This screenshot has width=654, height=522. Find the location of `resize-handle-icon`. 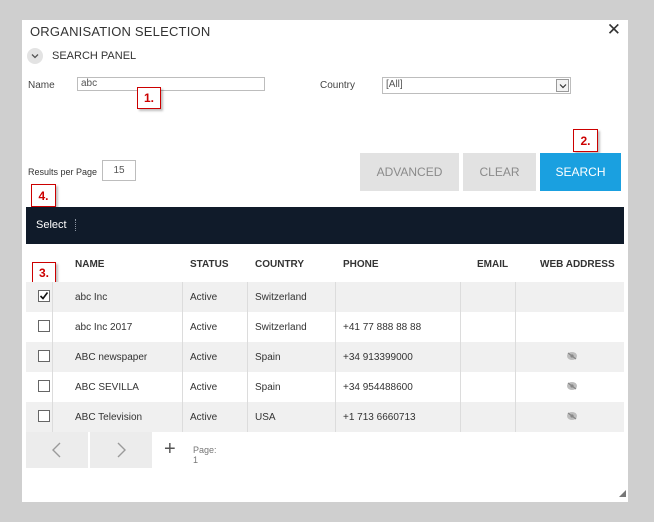

resize-handle-icon is located at coordinates (622, 494).